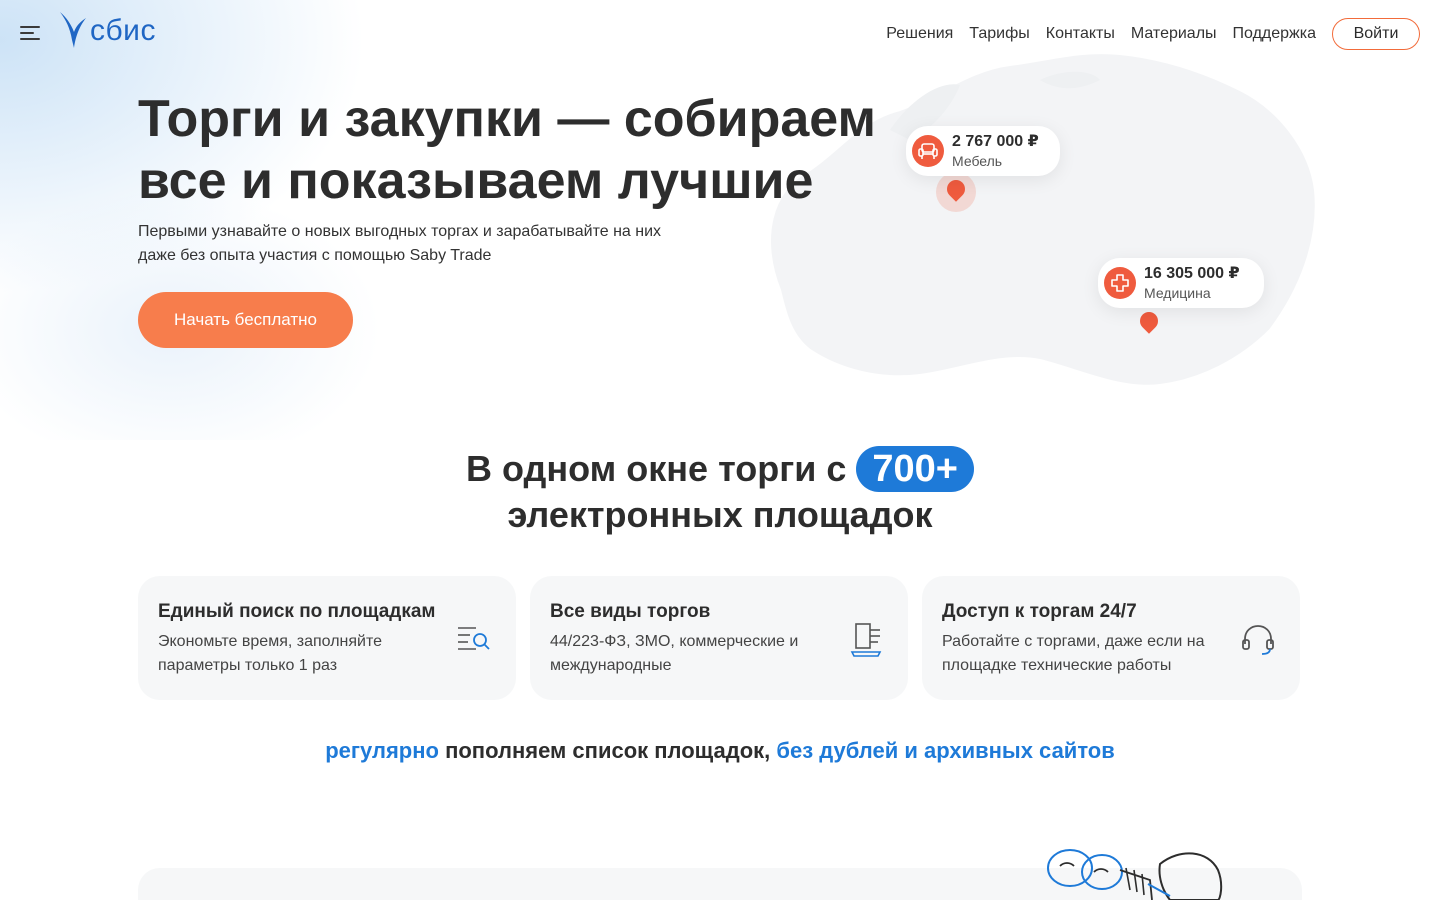 The height and width of the screenshot is (900, 1440). I want to click on tagline-part-2: пополняем список площадок,, so click(607, 750).